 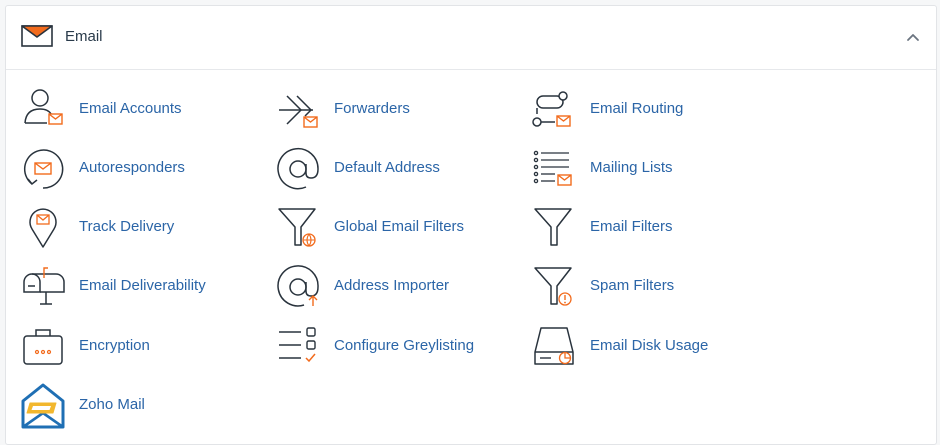 I want to click on item-label: Forwarders, so click(x=372, y=108).